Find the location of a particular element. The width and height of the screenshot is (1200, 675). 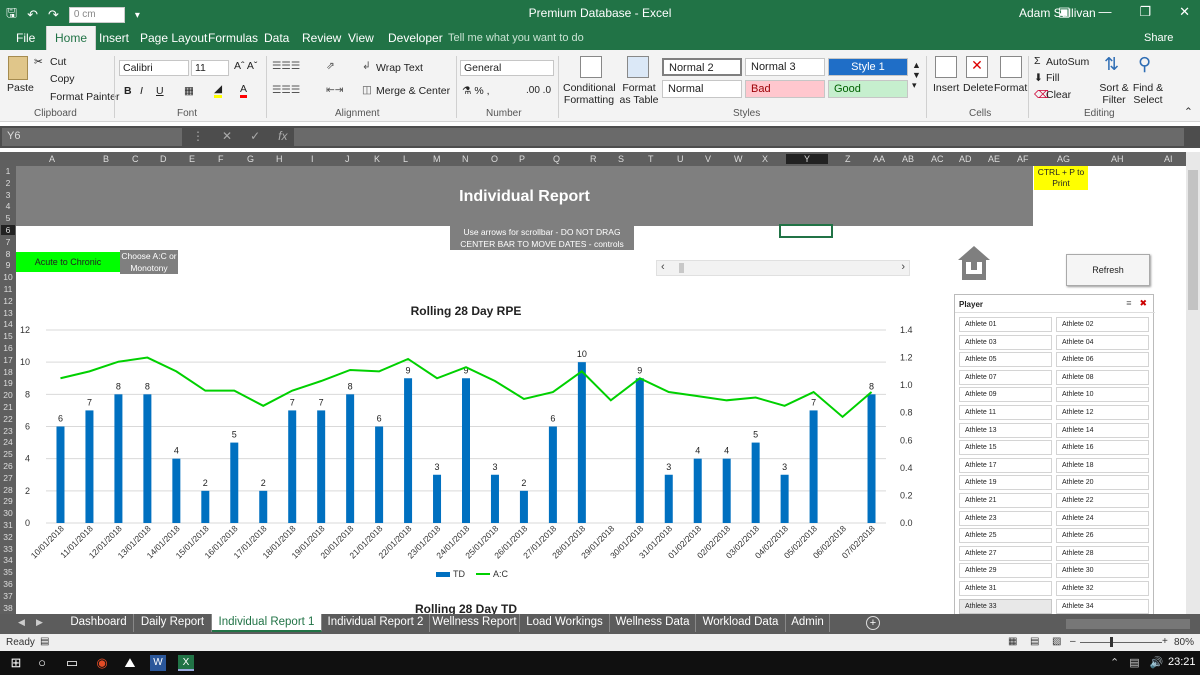

zoom-level: 80% is located at coordinates (1184, 642).